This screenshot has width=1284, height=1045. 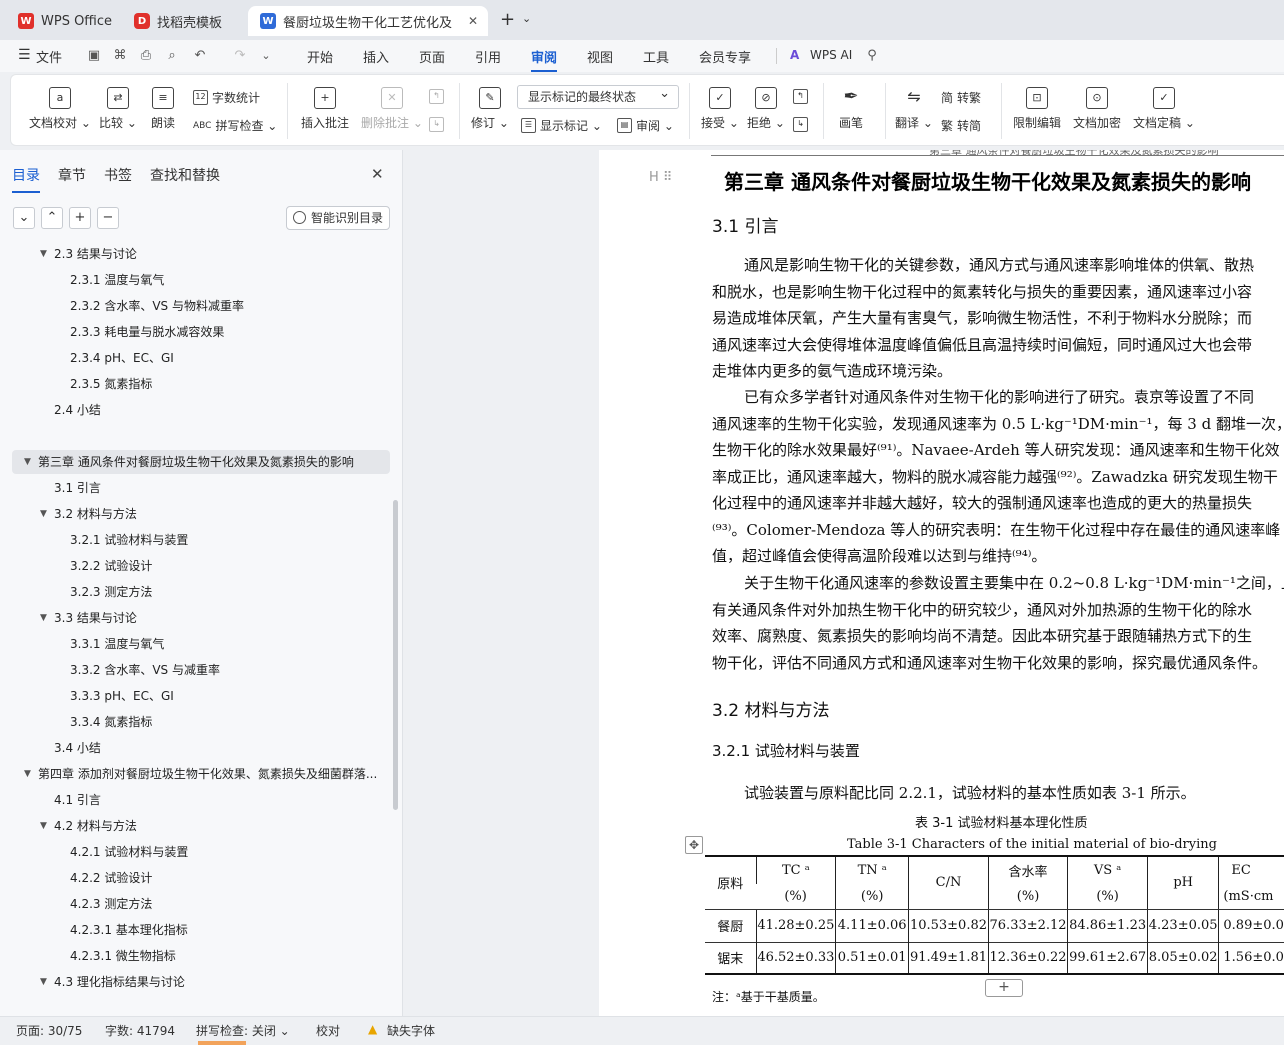 What do you see at coordinates (192, 592) in the screenshot?
I see `toc-item: 3.2.3 测定方法` at bounding box center [192, 592].